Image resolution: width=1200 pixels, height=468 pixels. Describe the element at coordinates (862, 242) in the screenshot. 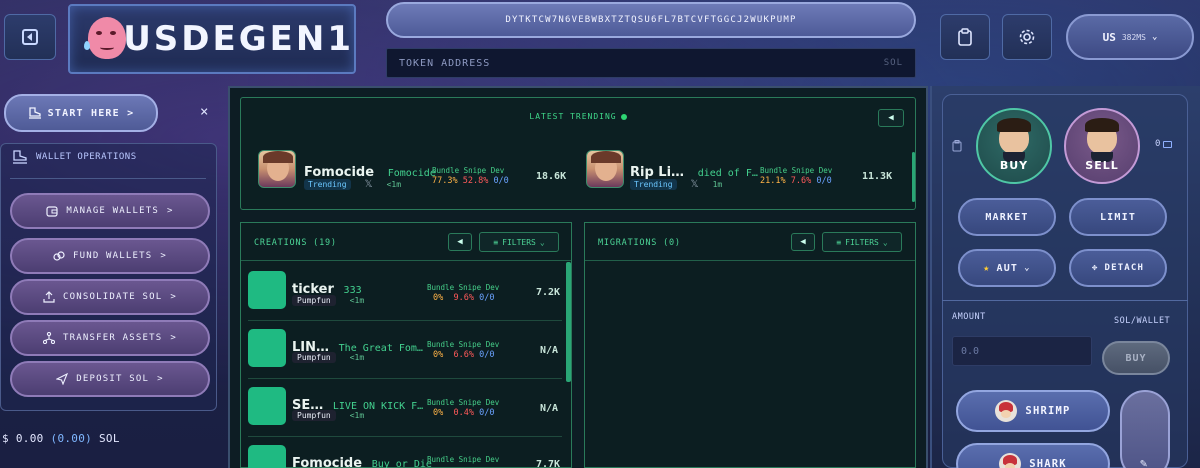

I see `migrations-filters-button: ≡ FILTERS ⌄` at that location.